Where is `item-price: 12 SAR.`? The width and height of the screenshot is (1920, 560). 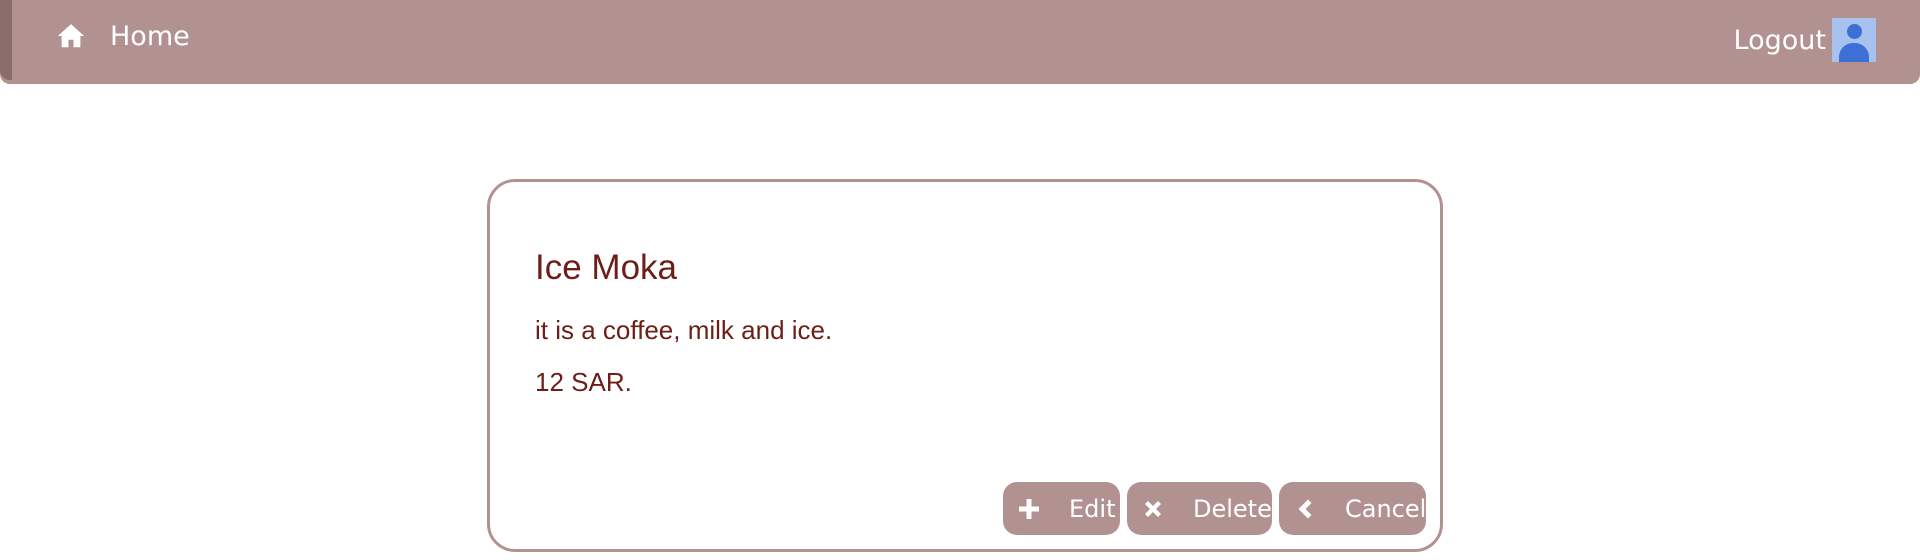 item-price: 12 SAR. is located at coordinates (583, 382).